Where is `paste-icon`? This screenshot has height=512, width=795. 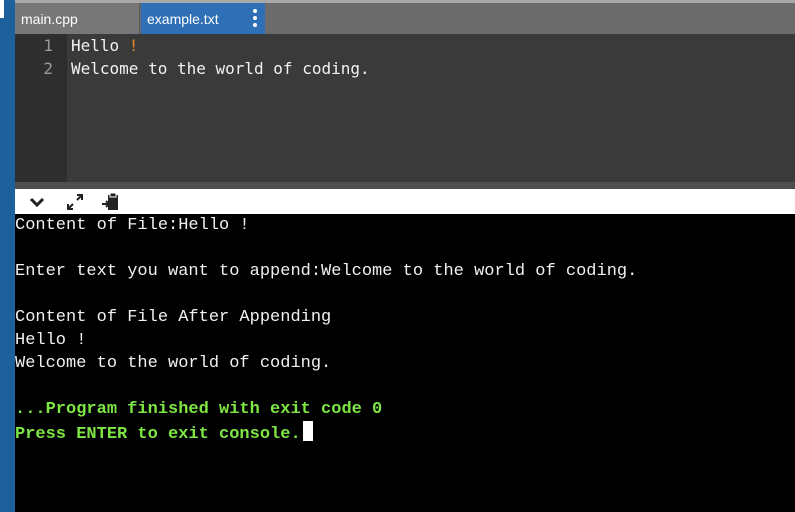
paste-icon is located at coordinates (111, 202).